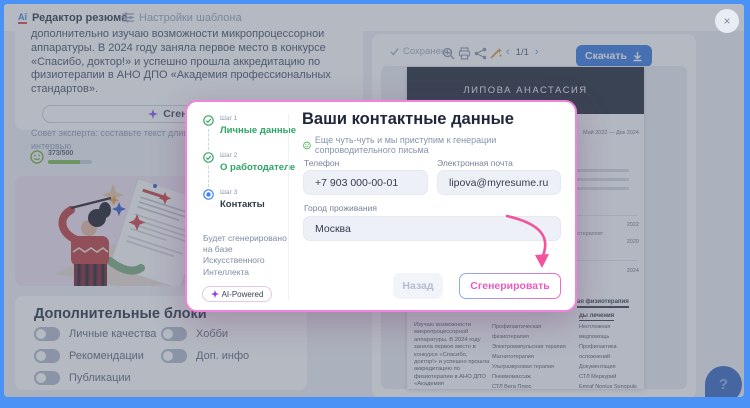 This screenshot has height=408, width=750. I want to click on step-number: Шаг 2, so click(229, 155).